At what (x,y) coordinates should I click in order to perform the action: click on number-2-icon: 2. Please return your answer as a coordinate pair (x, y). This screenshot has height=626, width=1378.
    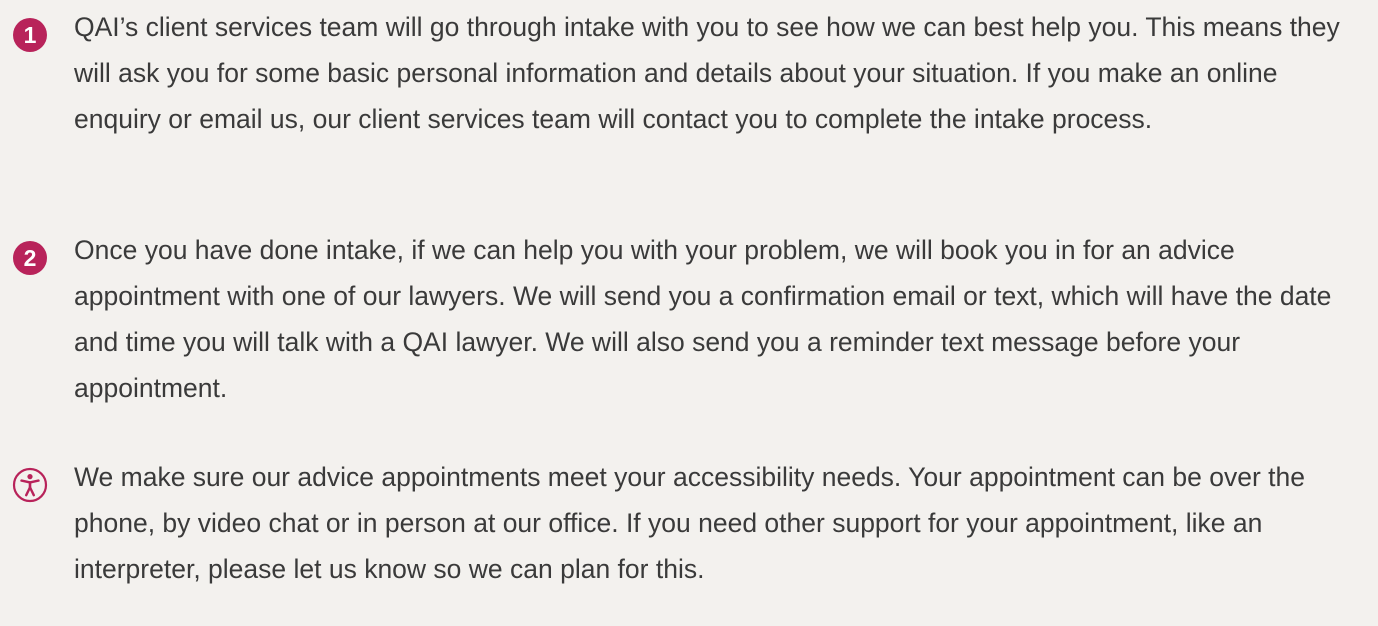
    Looking at the image, I should click on (30, 258).